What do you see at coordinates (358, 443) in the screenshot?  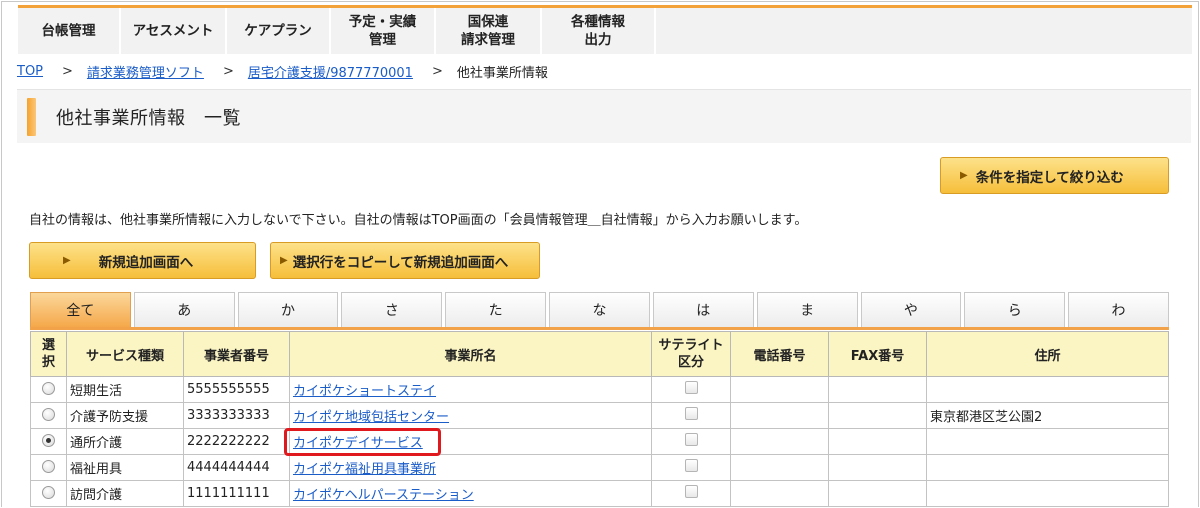 I see `office-name-link: カイポケデイサービス` at bounding box center [358, 443].